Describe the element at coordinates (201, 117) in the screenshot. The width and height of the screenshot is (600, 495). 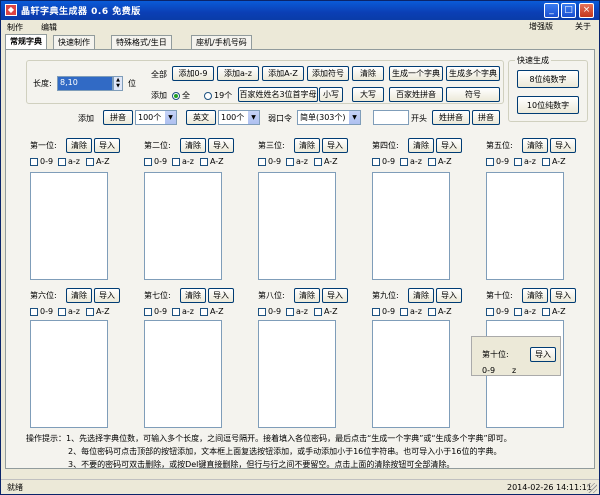
I see `english-button: 英文` at that location.